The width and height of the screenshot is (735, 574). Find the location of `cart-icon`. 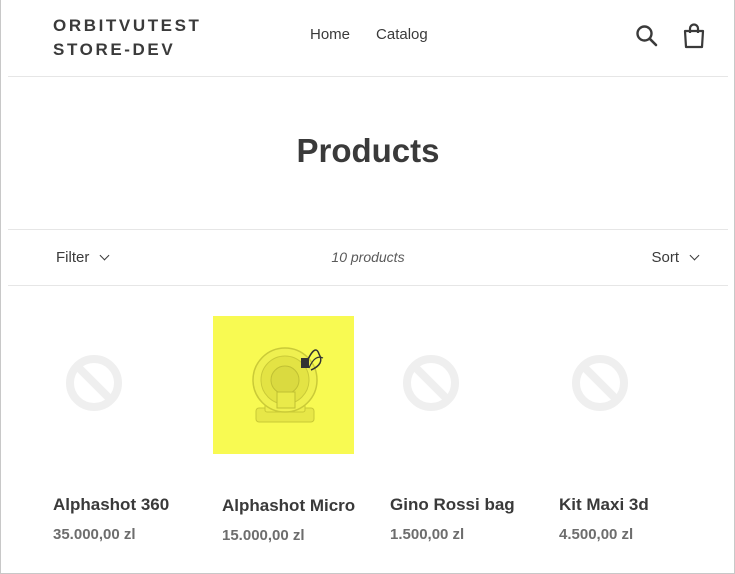

cart-icon is located at coordinates (694, 36).